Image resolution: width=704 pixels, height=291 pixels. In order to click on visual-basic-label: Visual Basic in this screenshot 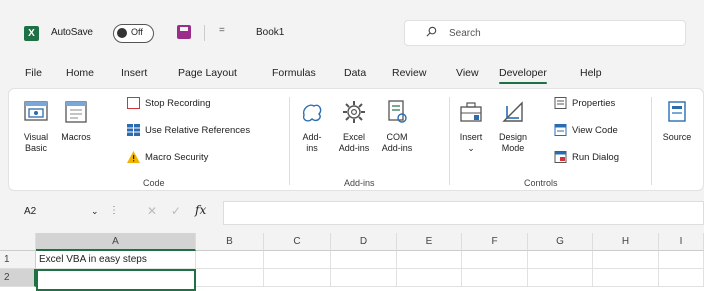, I will do `click(36, 142)`.